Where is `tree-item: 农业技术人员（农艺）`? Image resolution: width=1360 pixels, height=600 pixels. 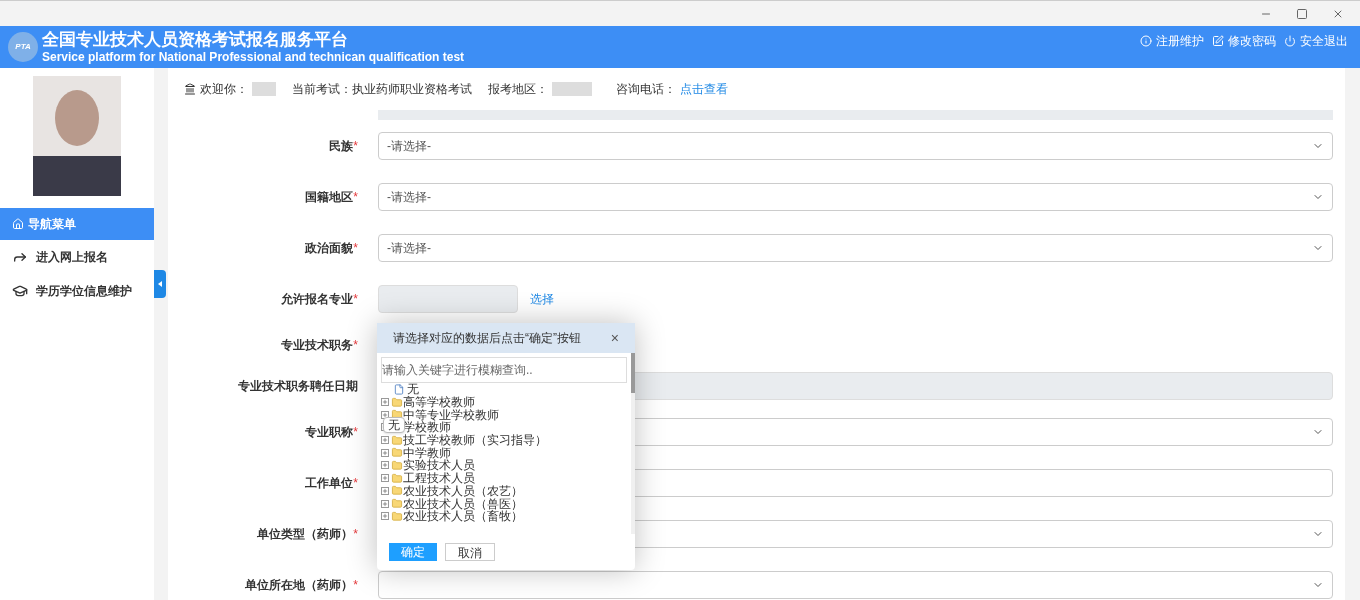
tree-item: 农业技术人员（农艺） is located at coordinates (463, 490).